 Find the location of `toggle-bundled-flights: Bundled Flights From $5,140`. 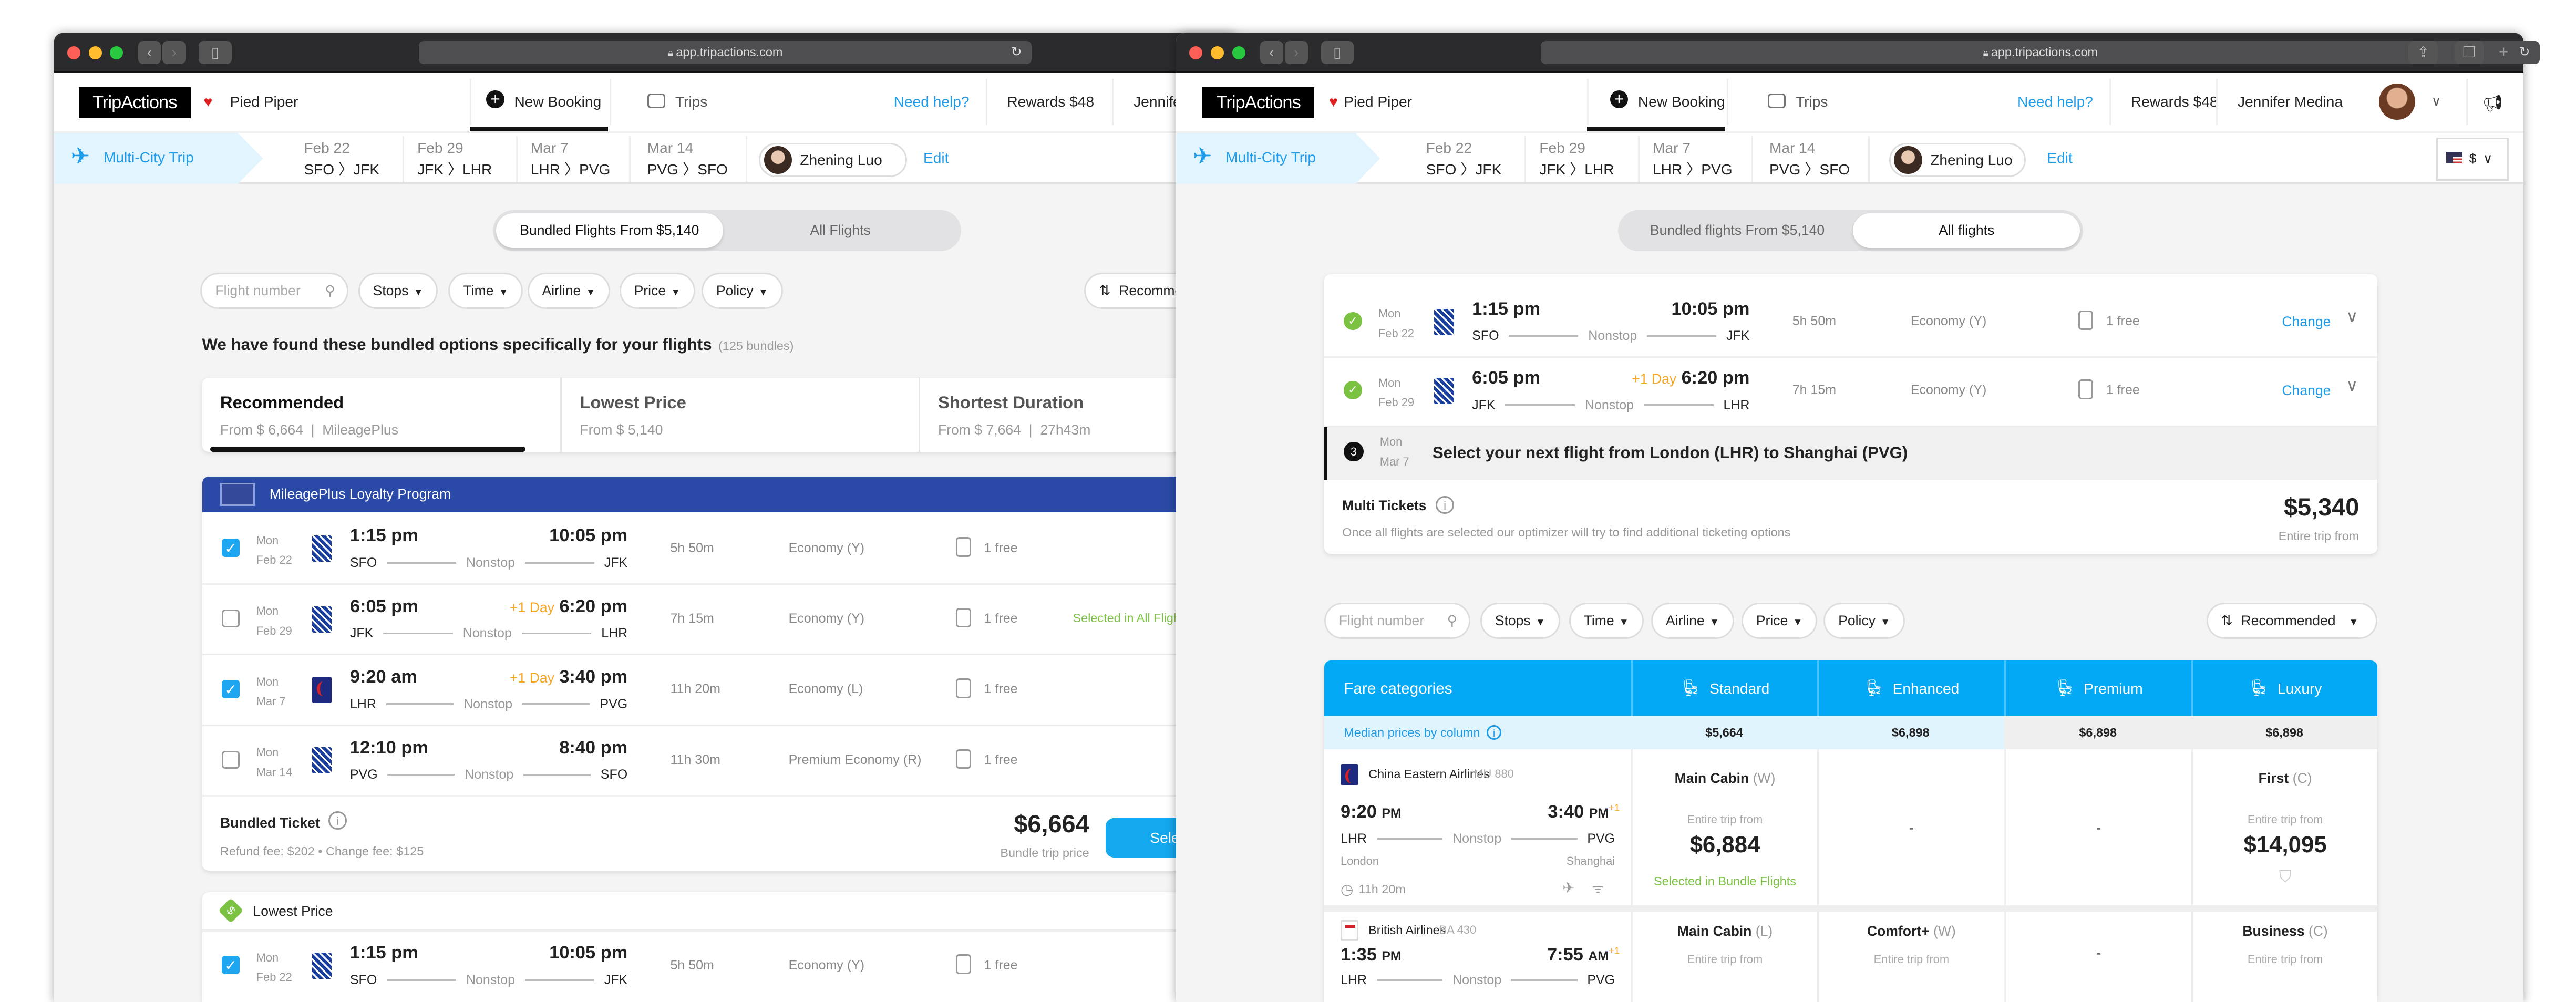

toggle-bundled-flights: Bundled Flights From $5,140 is located at coordinates (609, 231).